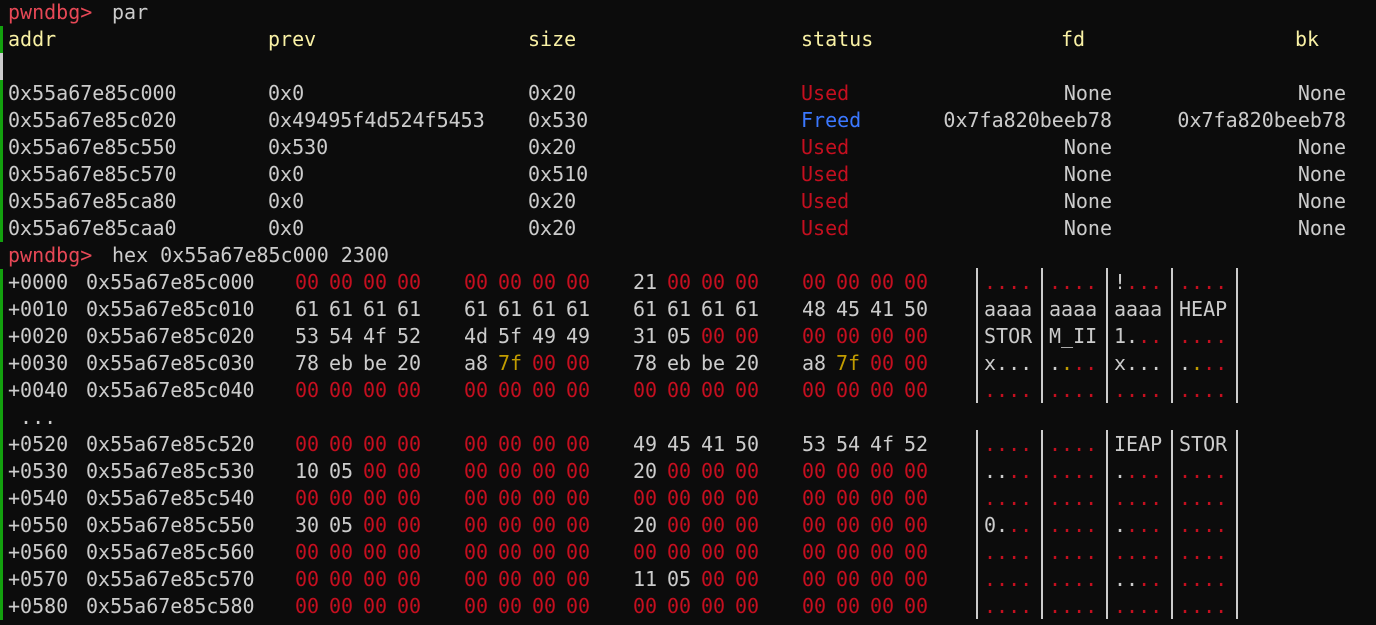 The width and height of the screenshot is (1376, 625). I want to click on chunk-fd: 0x7fa820beeb78, so click(1027, 120).